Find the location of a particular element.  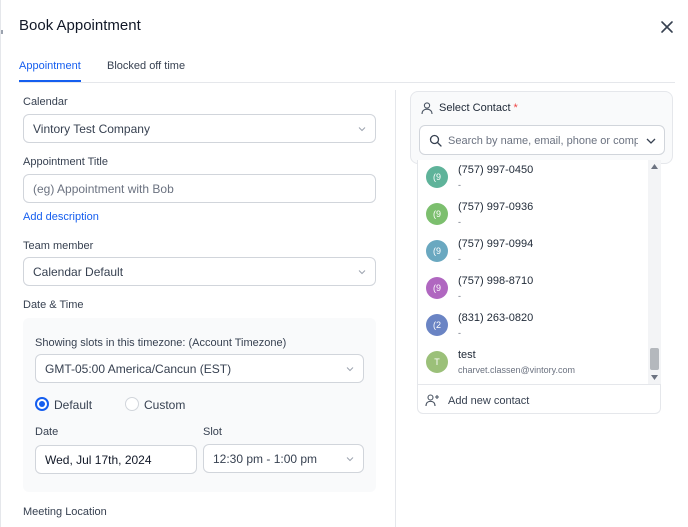

timezone-select: GMT-05:00 America/Cancun (EST) is located at coordinates (199, 368).